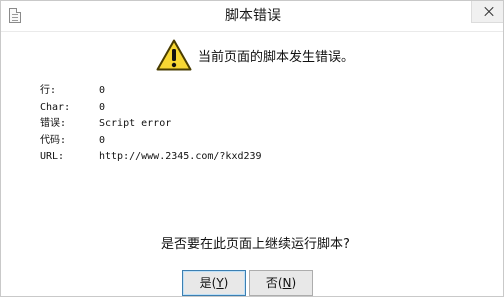  Describe the element at coordinates (55, 107) in the screenshot. I see `detail-label: Char:` at that location.